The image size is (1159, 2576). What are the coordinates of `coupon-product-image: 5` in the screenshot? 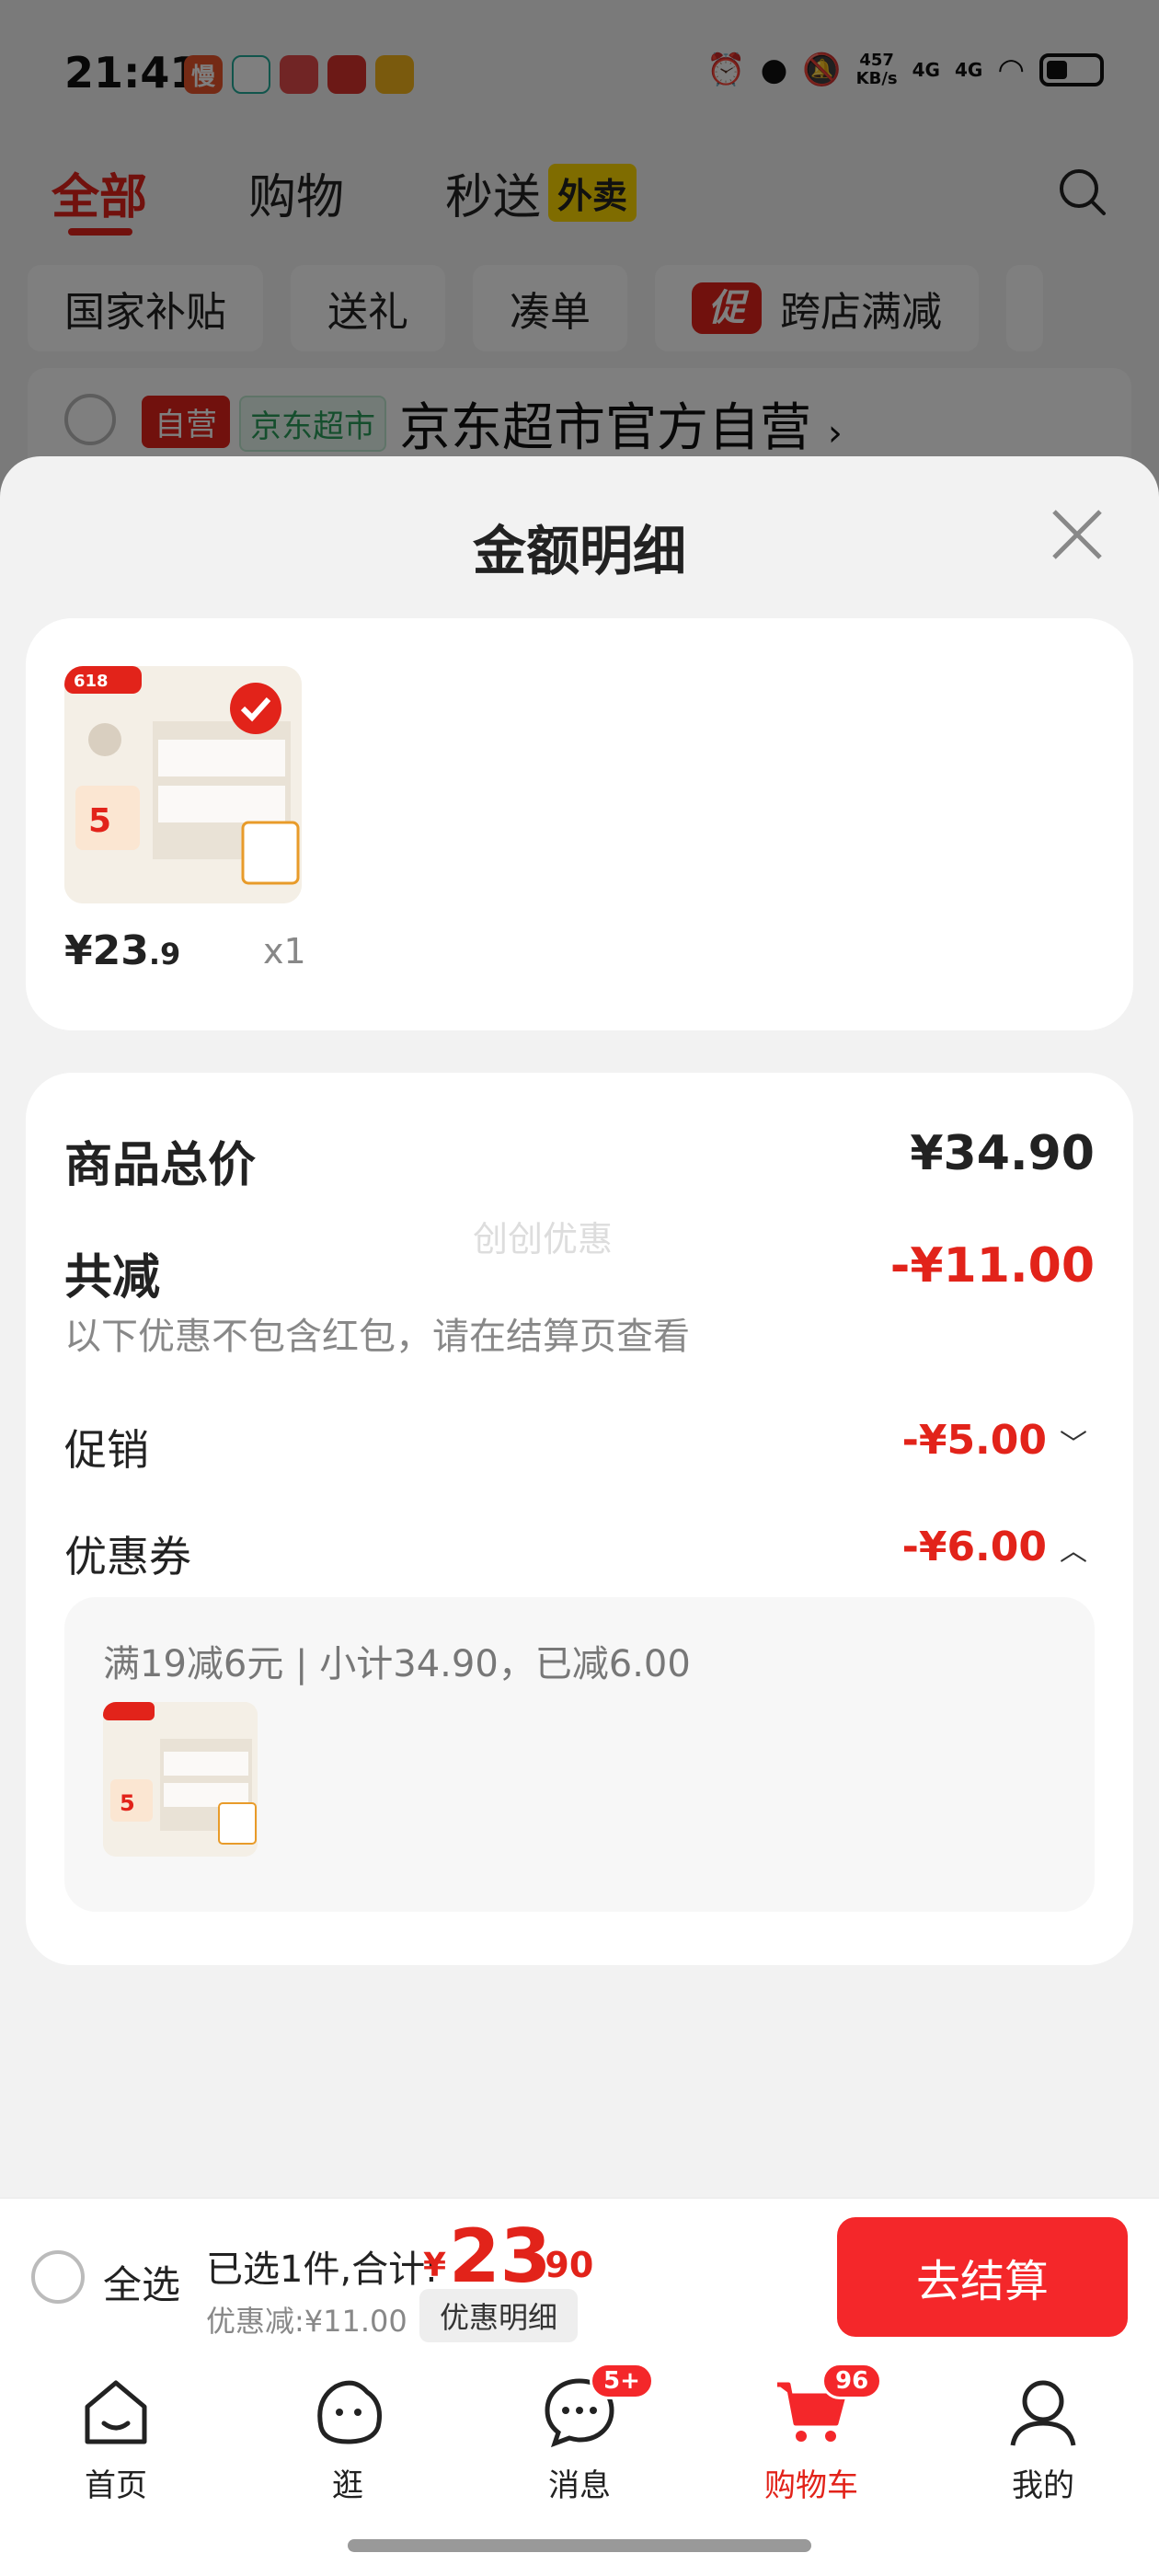 It's located at (180, 1779).